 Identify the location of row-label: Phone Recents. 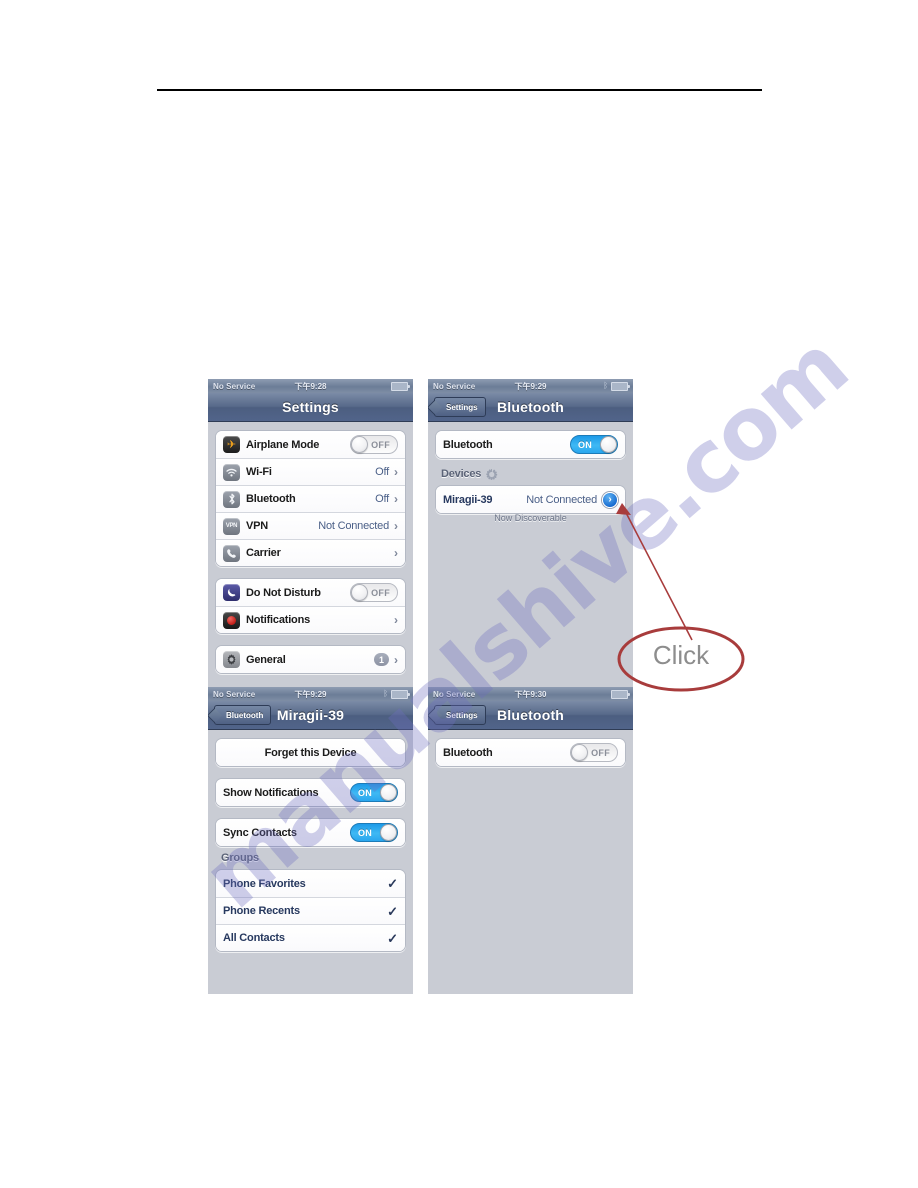
(261, 911).